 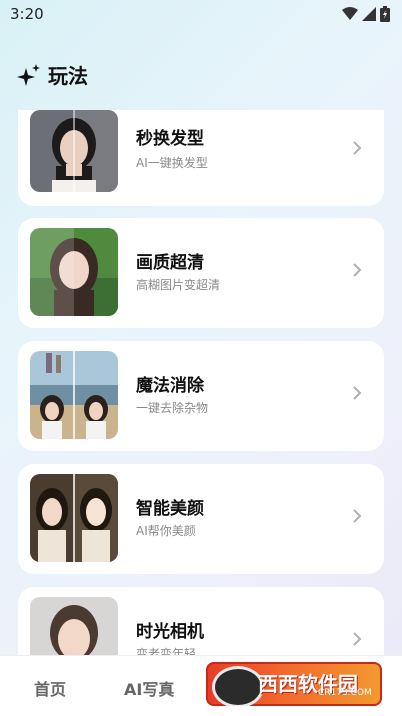 What do you see at coordinates (68, 76) in the screenshot?
I see `section-title: 玩法` at bounding box center [68, 76].